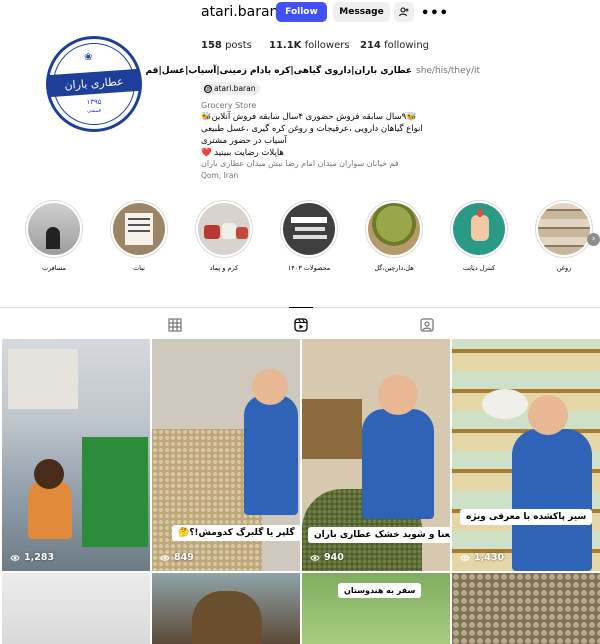 The image size is (600, 644). I want to click on reel-tile-7: سفر به هندوستان, so click(376, 608).